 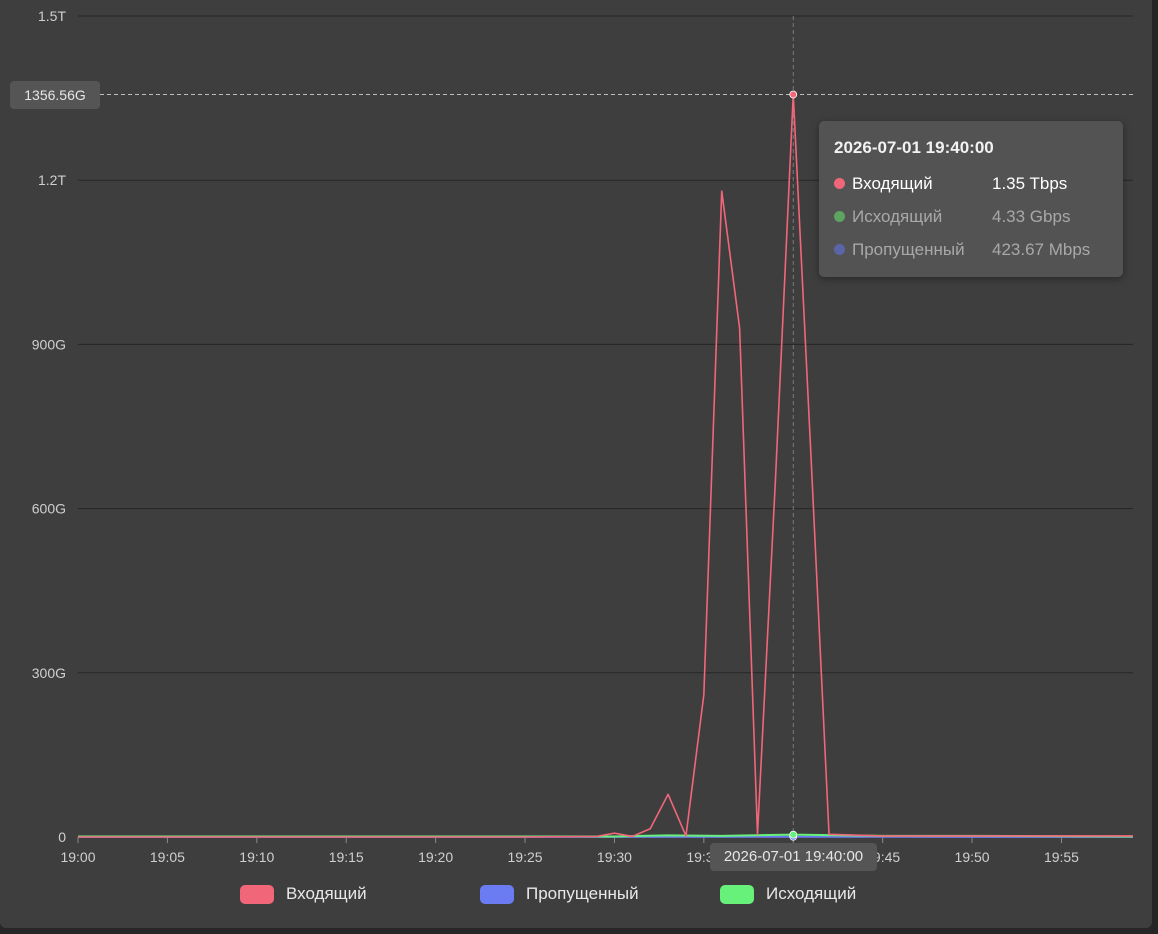 What do you see at coordinates (326, 893) in the screenshot?
I see `legend-label: Входящий` at bounding box center [326, 893].